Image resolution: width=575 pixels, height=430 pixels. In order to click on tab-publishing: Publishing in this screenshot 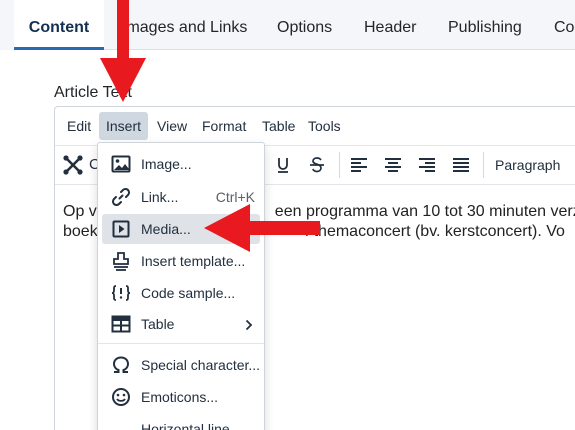, I will do `click(485, 25)`.